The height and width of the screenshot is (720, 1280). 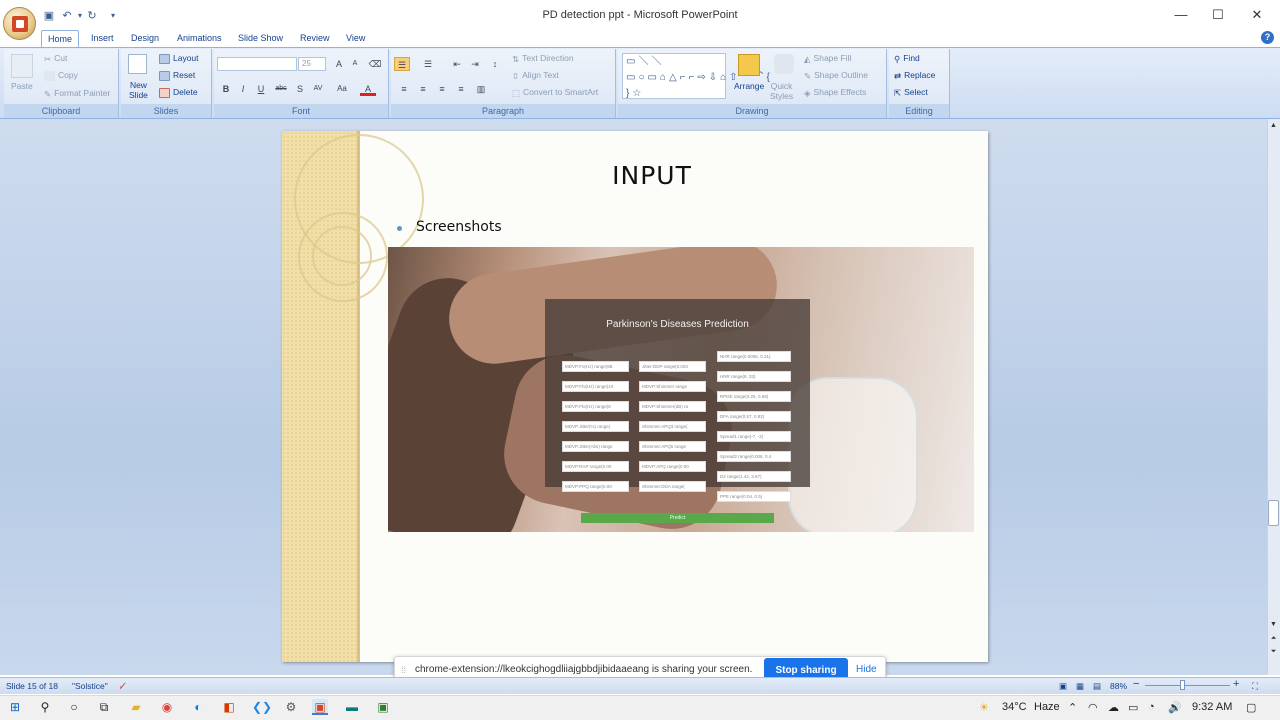 I want to click on weather-icon: ☀, so click(x=984, y=707).